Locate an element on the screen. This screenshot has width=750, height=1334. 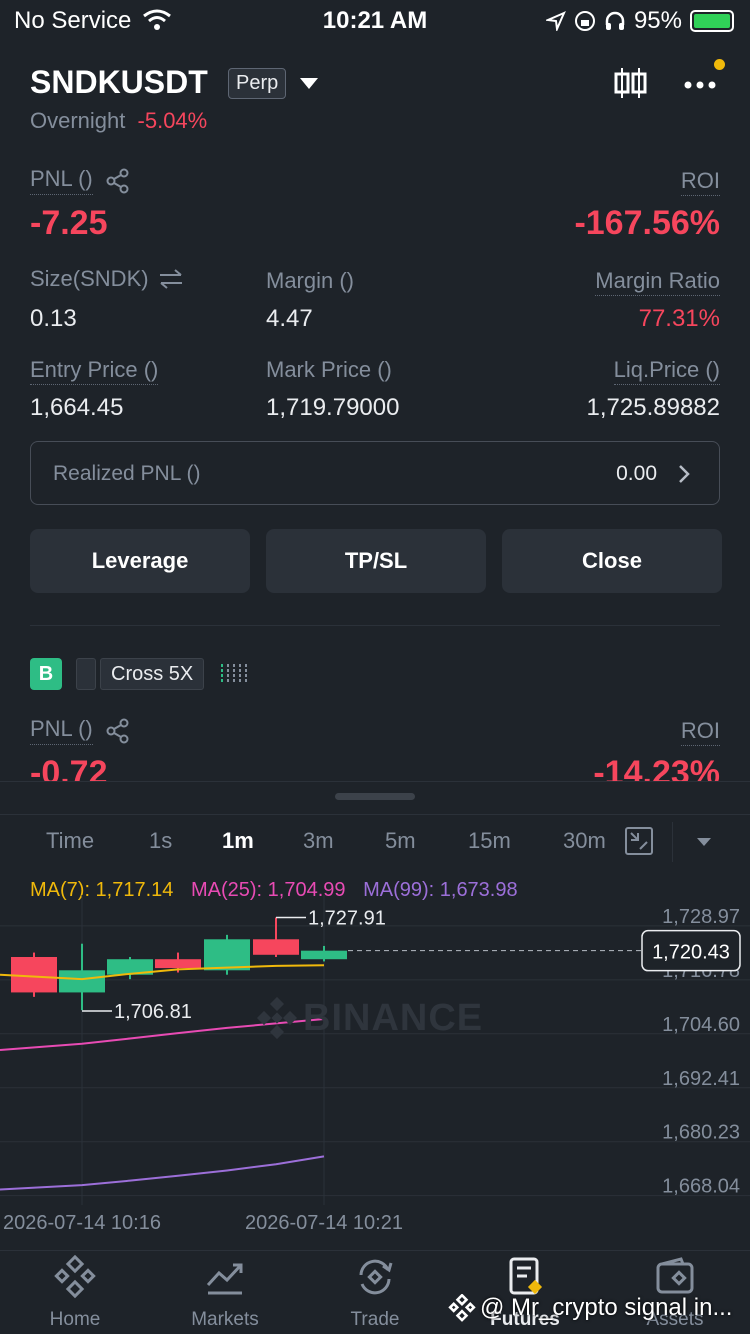
tab-15m: 15m is located at coordinates (489, 841).